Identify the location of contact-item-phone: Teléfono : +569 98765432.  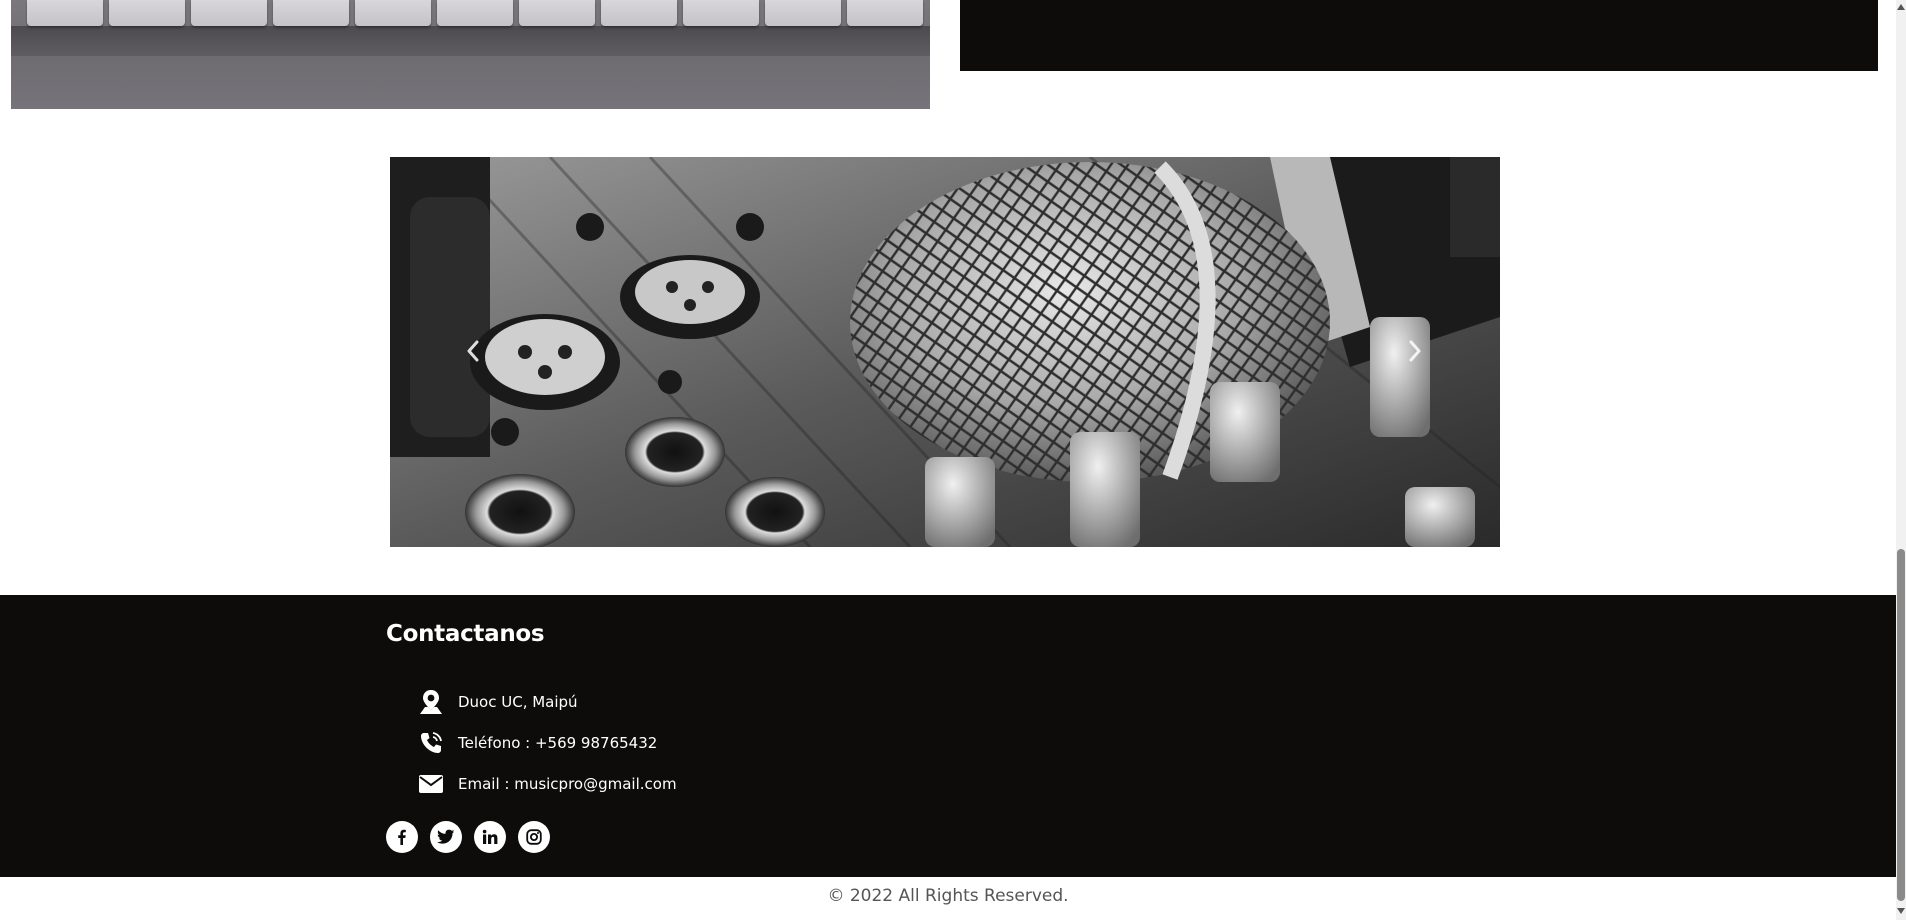
(547, 742).